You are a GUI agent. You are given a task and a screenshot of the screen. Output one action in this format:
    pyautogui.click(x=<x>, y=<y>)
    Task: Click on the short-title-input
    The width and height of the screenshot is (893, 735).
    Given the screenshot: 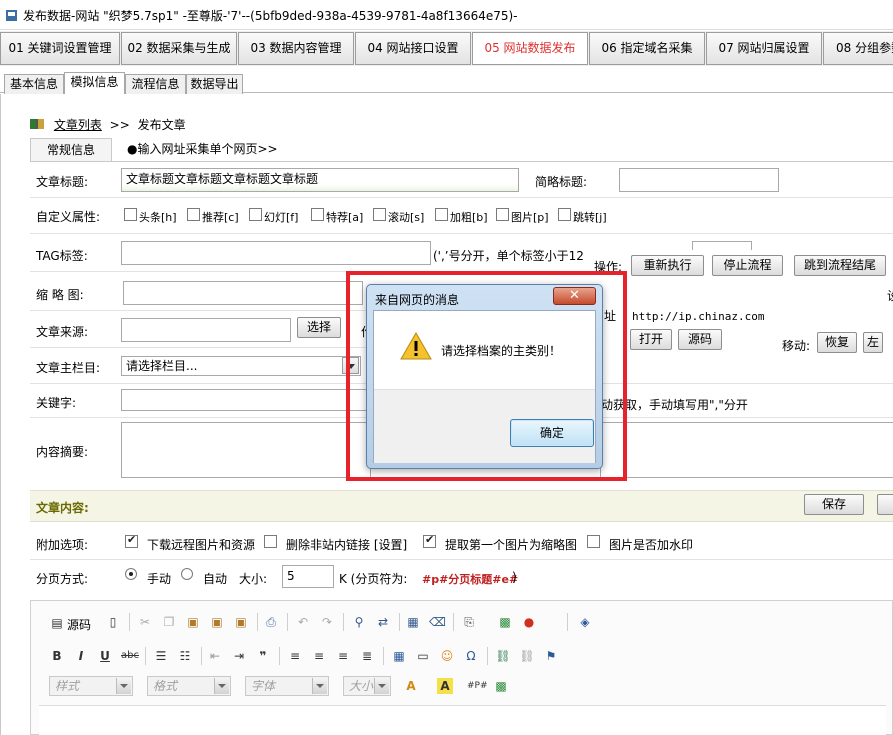 What is the action you would take?
    pyautogui.click(x=699, y=180)
    